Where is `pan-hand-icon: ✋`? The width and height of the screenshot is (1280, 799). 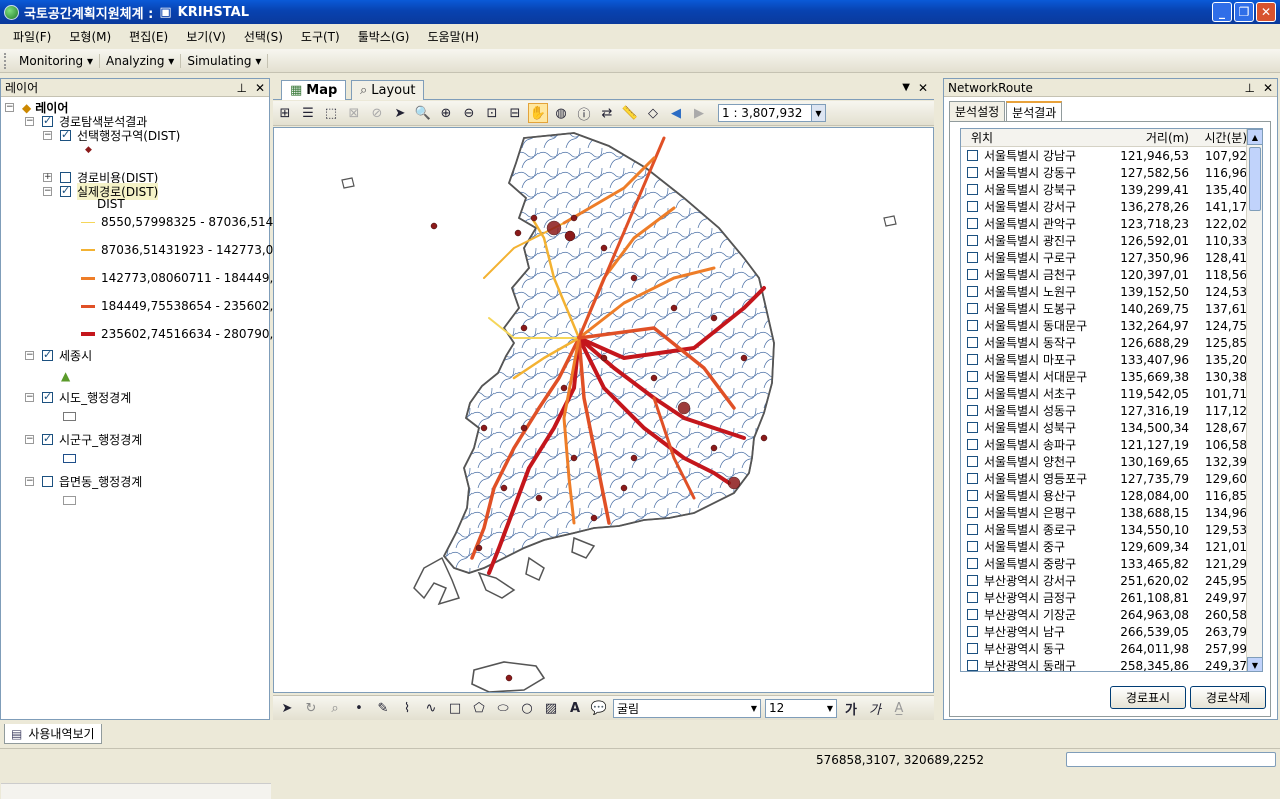
pan-hand-icon: ✋ is located at coordinates (538, 113).